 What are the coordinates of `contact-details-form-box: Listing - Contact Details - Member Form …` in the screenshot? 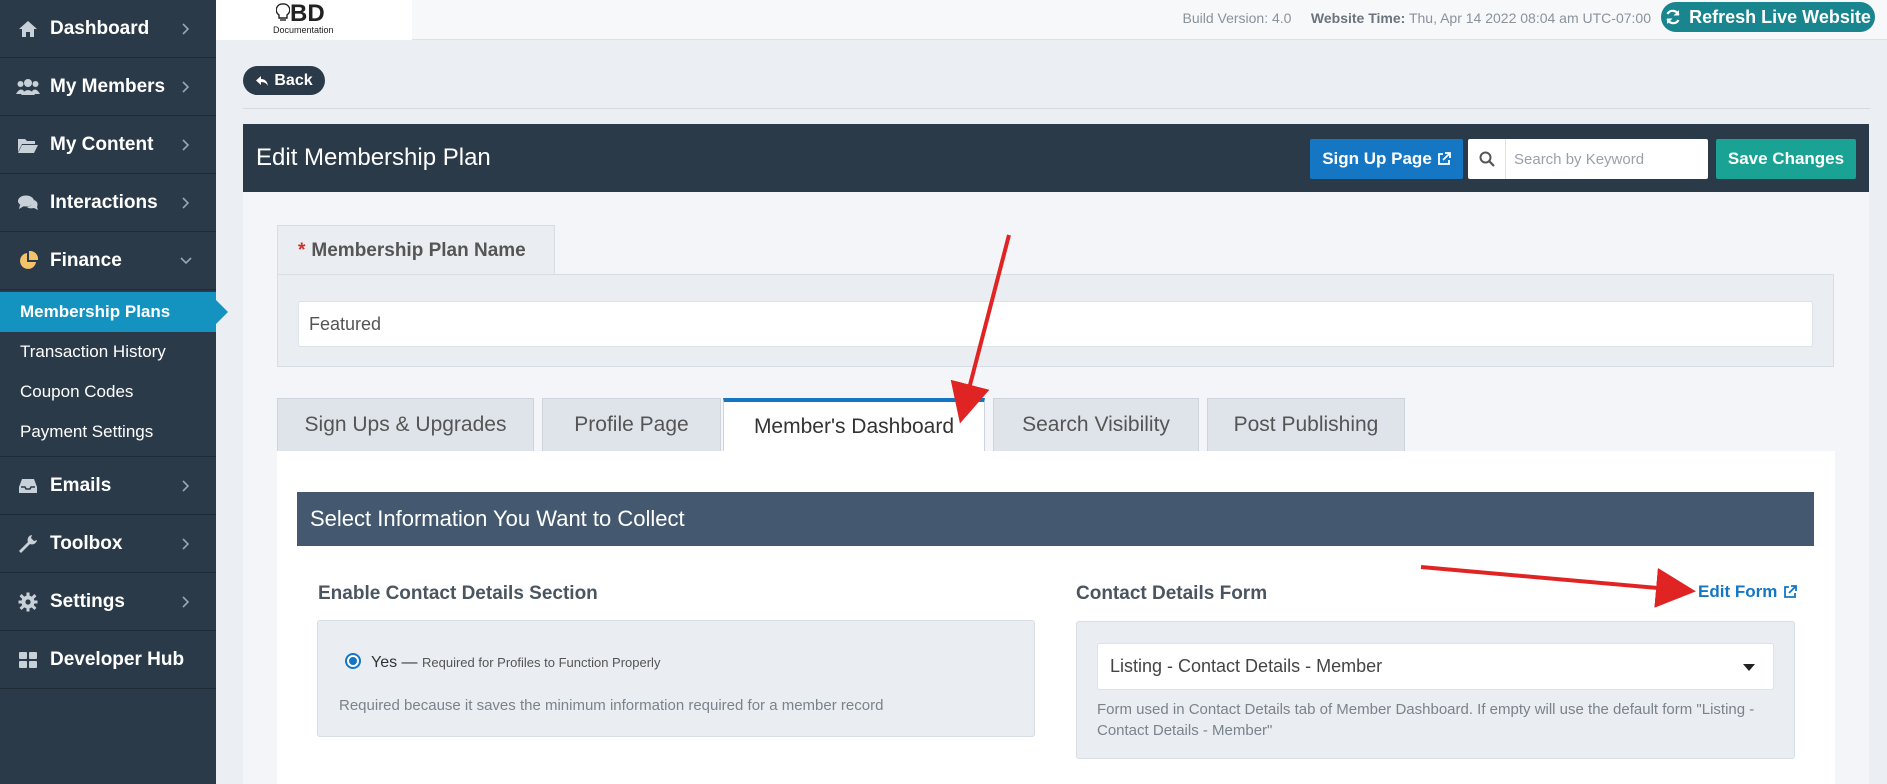 It's located at (1435, 690).